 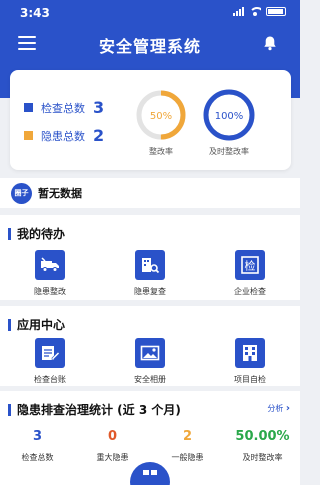 What do you see at coordinates (36, 233) in the screenshot?
I see `todo-title: 我的待办` at bounding box center [36, 233].